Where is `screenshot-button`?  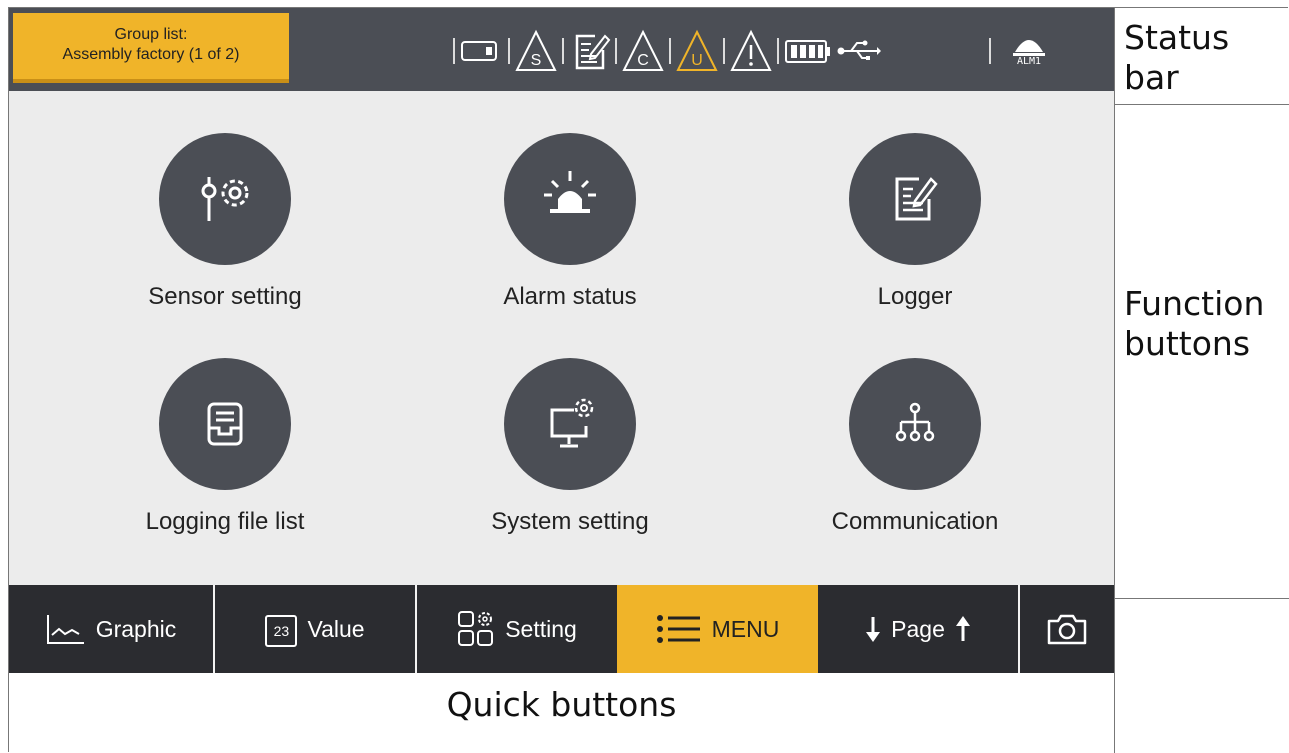
screenshot-button is located at coordinates (1067, 629).